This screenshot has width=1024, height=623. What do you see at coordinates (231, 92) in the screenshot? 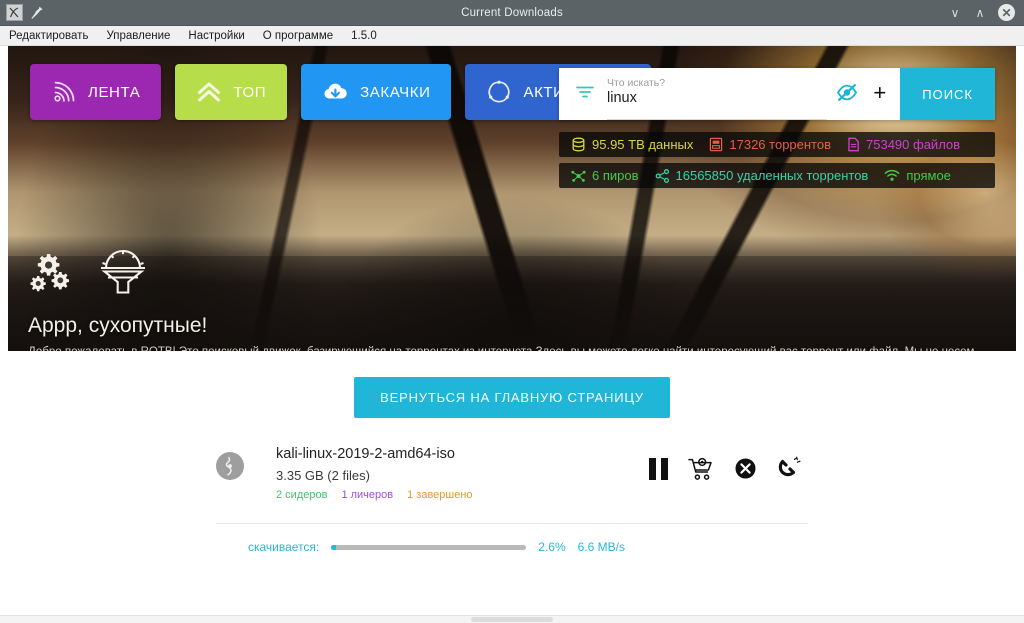
I see `nav-button-top: ТОП` at bounding box center [231, 92].